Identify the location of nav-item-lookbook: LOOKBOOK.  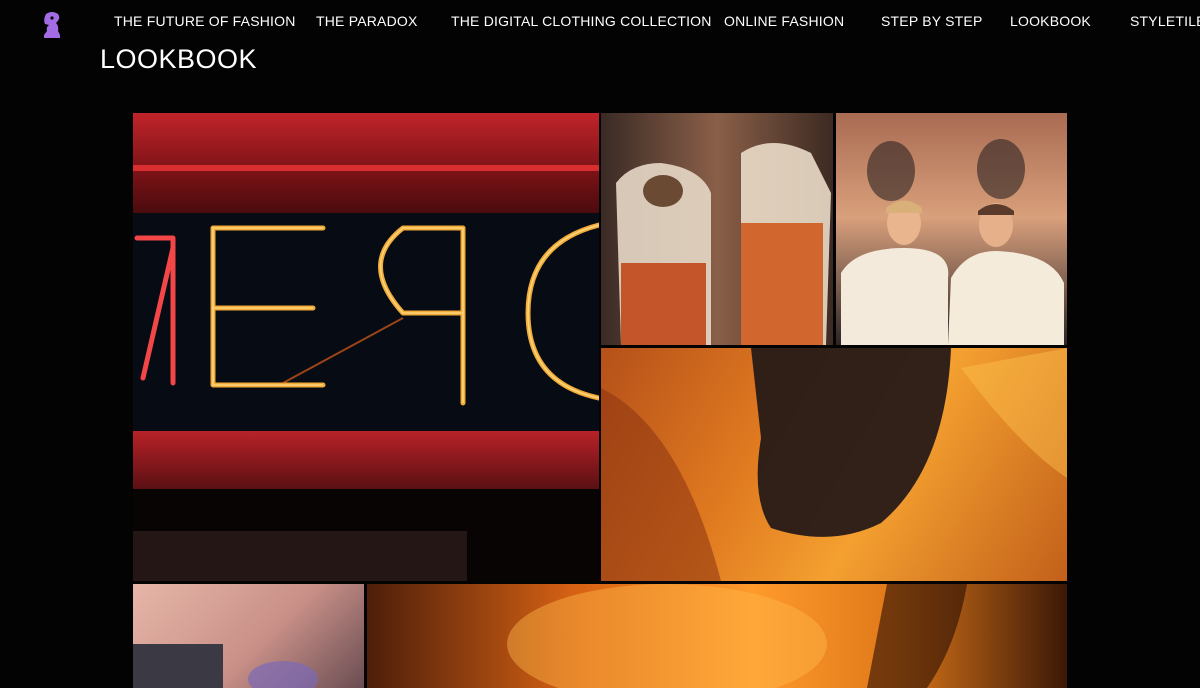
(1050, 21).